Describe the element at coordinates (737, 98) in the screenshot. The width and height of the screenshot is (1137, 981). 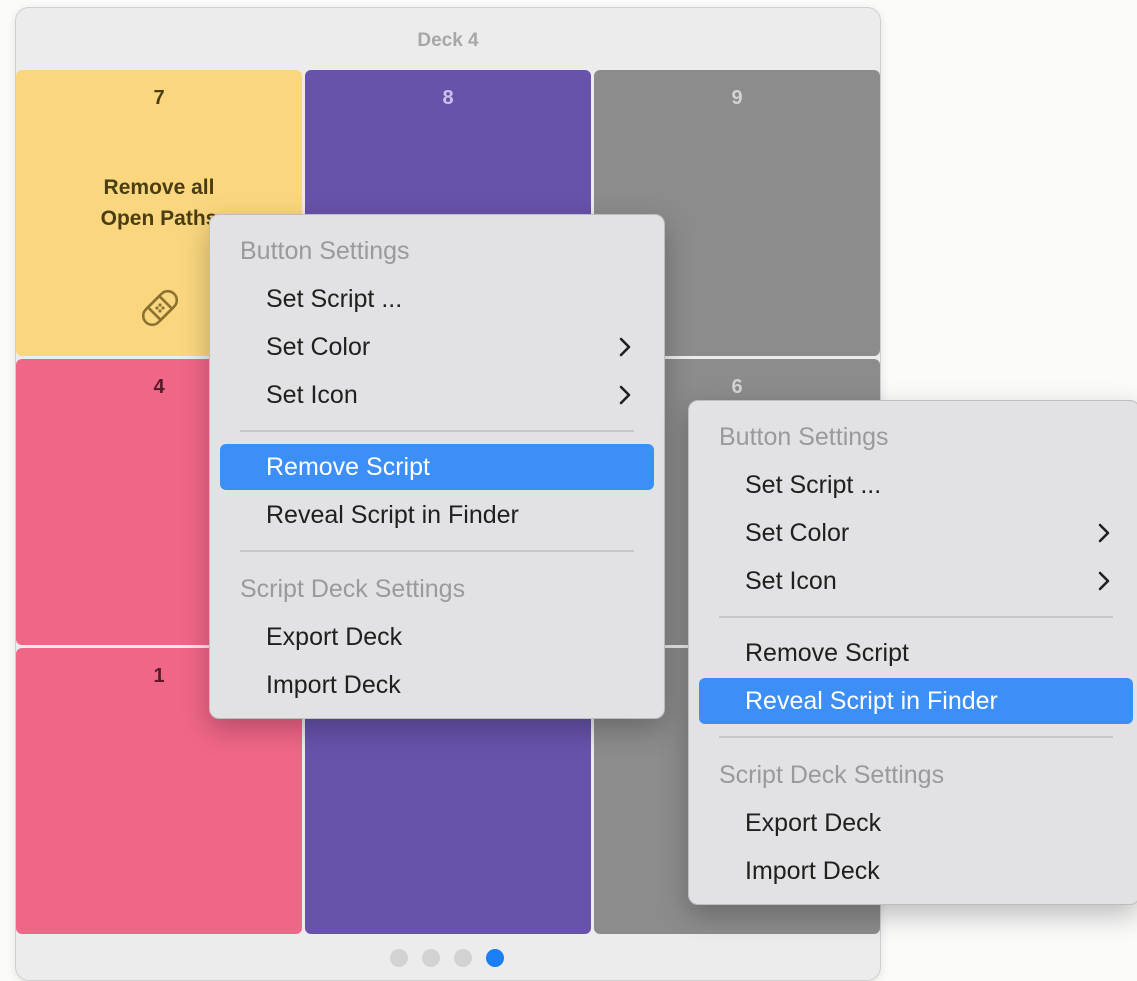
I see `button-number: 9` at that location.